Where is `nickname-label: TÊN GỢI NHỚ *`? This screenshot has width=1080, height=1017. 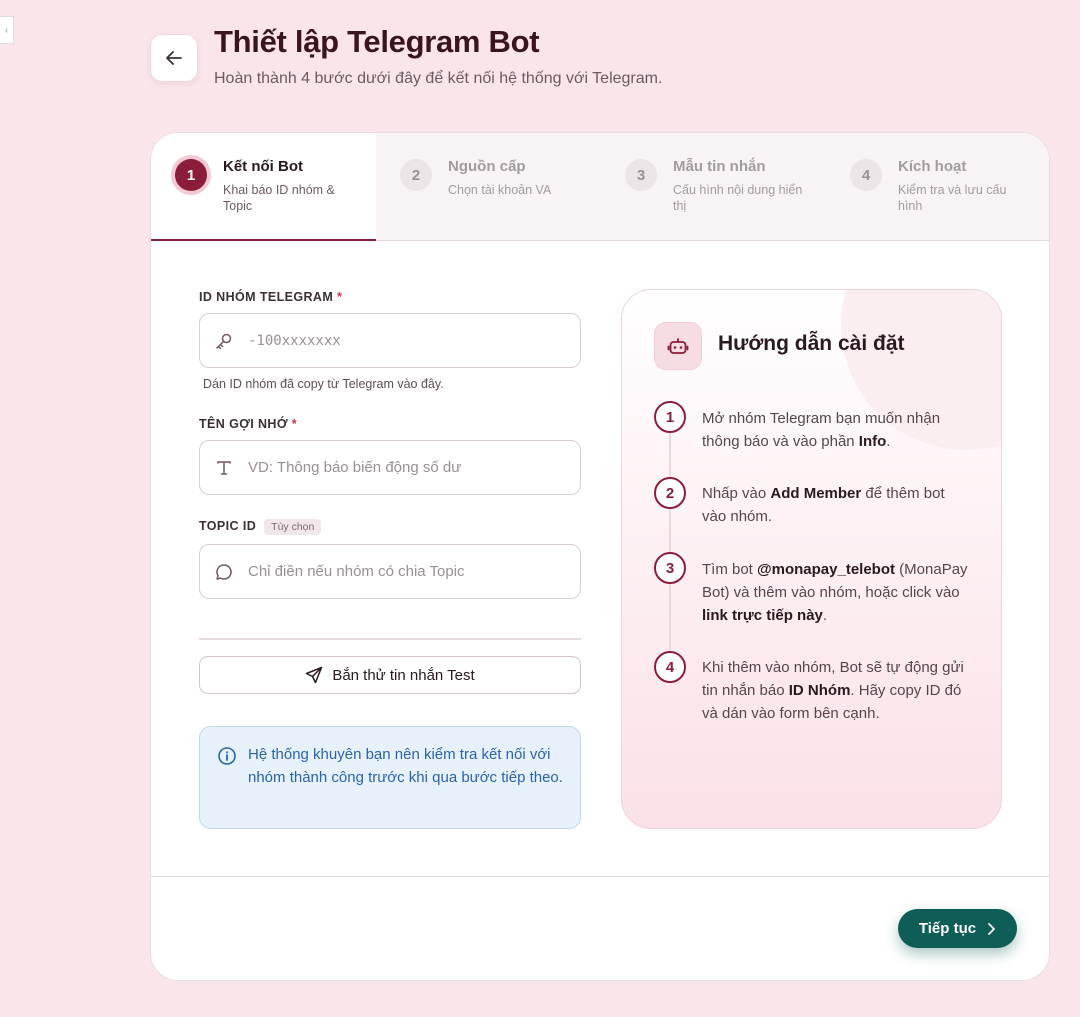 nickname-label: TÊN GỢI NHỚ * is located at coordinates (248, 424).